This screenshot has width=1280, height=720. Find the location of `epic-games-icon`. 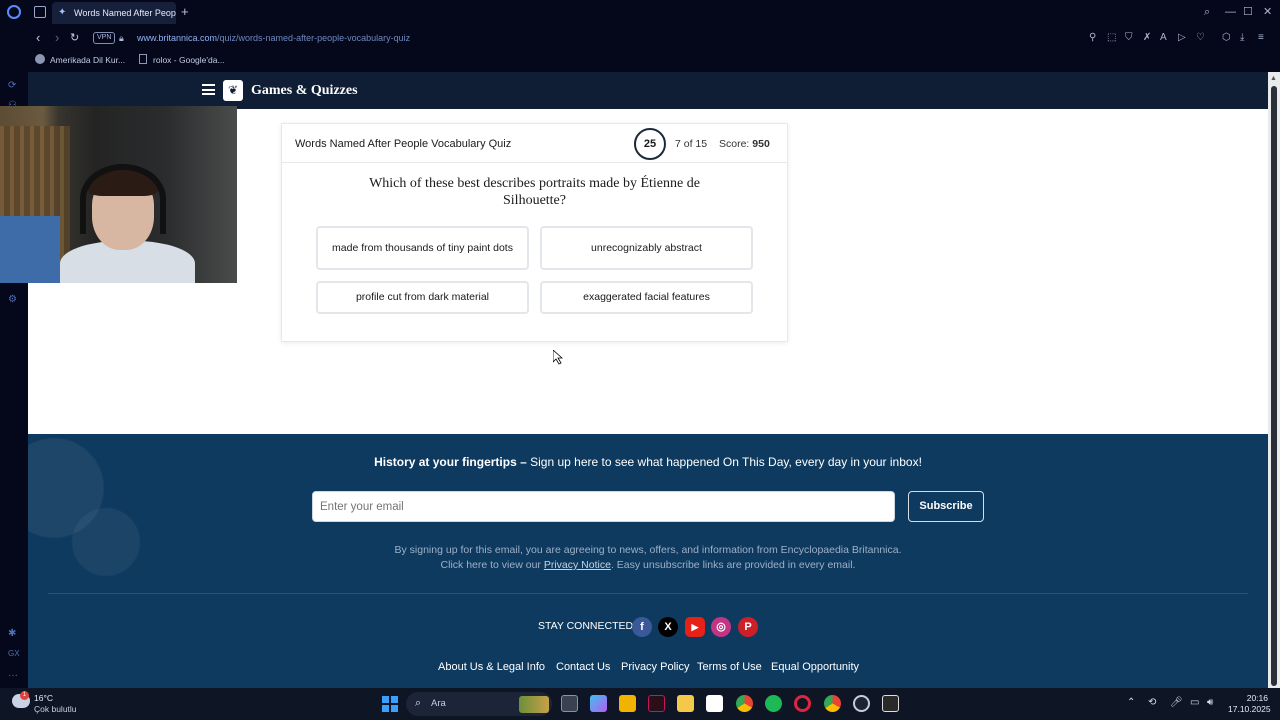

epic-games-icon is located at coordinates (890, 703).